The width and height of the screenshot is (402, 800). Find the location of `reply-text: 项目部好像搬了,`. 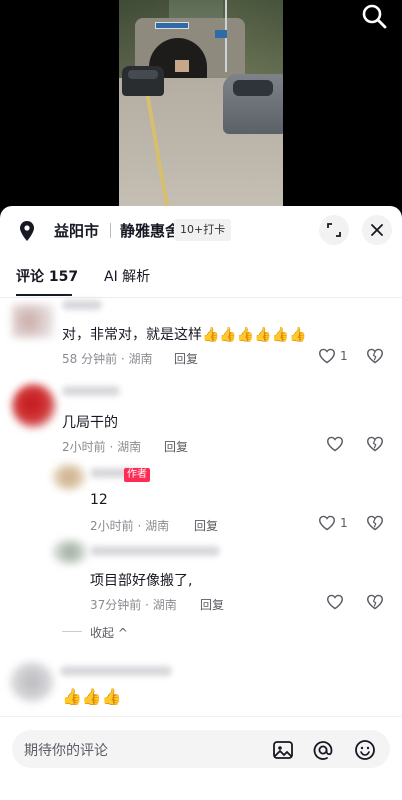

reply-text: 项目部好像搬了, is located at coordinates (141, 581).